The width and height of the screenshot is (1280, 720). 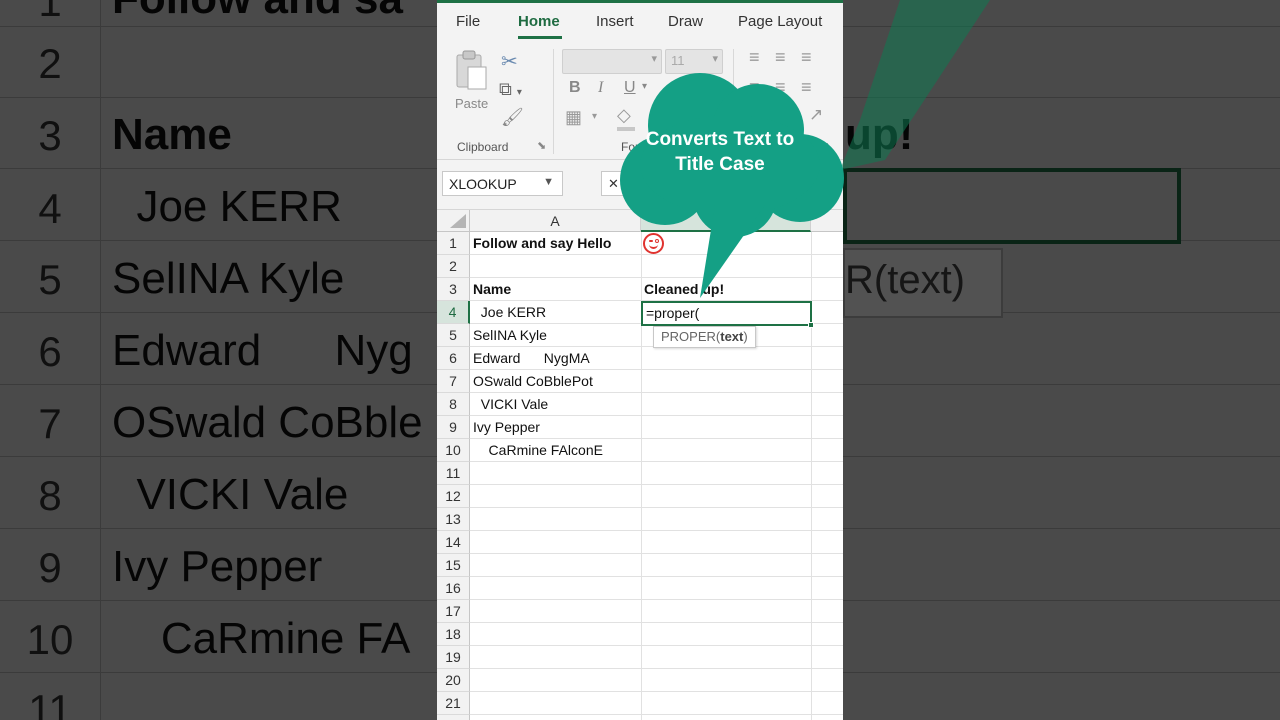 What do you see at coordinates (575, 88) in the screenshot?
I see `bold-button: B` at bounding box center [575, 88].